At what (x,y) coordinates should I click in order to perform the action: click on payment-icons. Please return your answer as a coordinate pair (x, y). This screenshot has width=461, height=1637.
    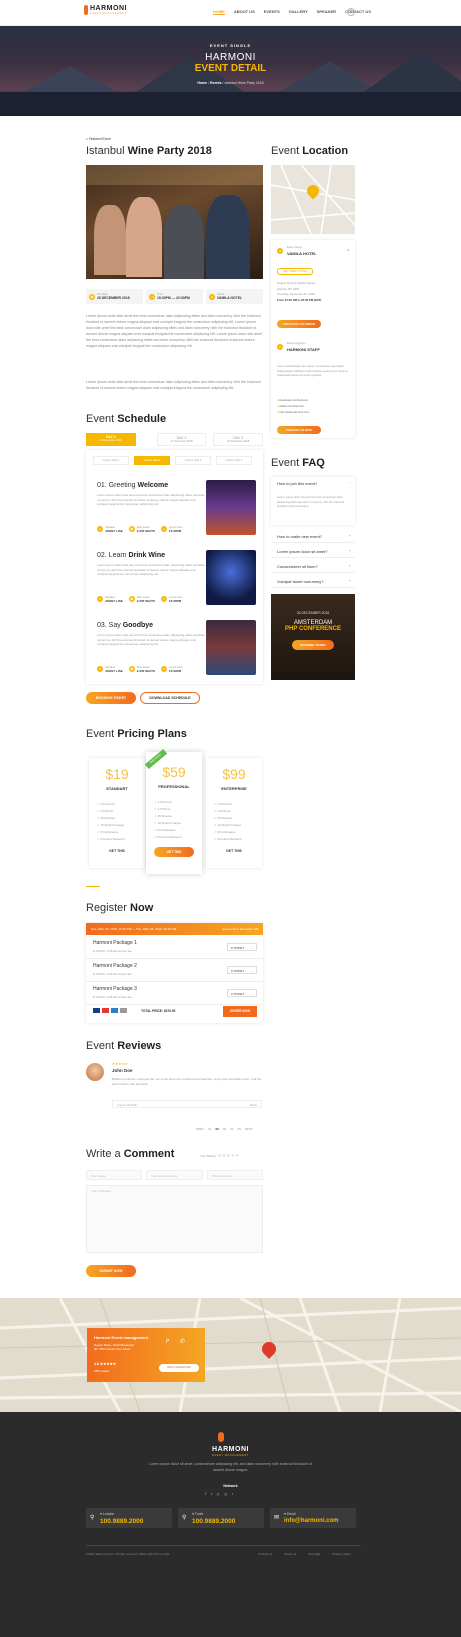
    Looking at the image, I should click on (110, 1010).